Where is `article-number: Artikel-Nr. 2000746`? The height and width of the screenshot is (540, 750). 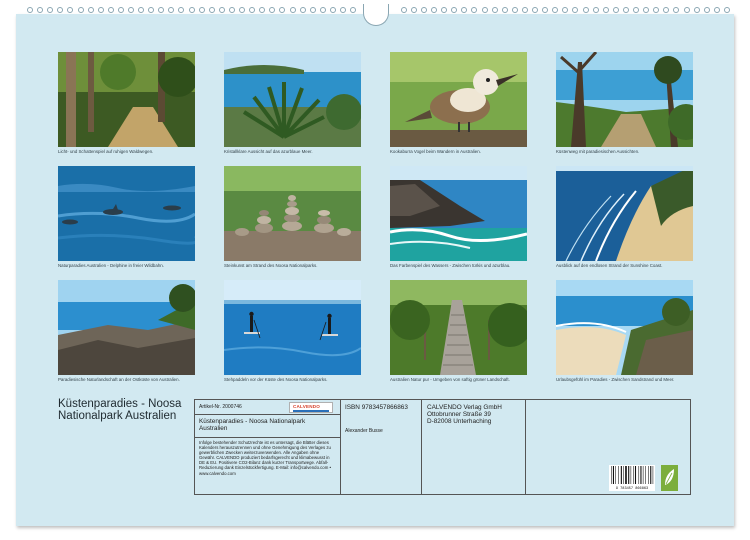 article-number: Artikel-Nr. 2000746 is located at coordinates (220, 407).